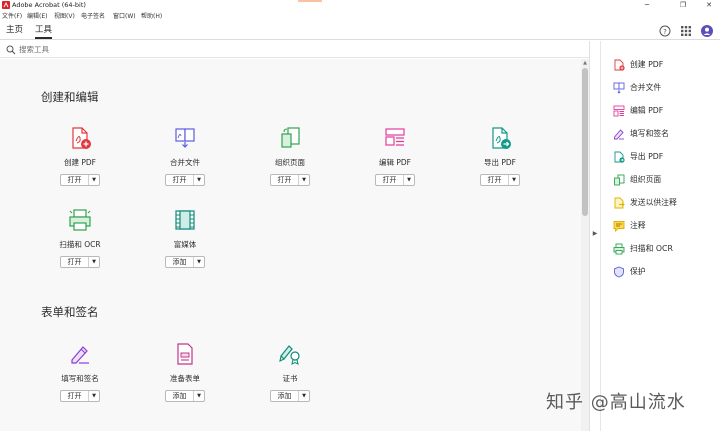 This screenshot has height=431, width=720. Describe the element at coordinates (665, 272) in the screenshot. I see `panel-item-protect: 保护` at that location.